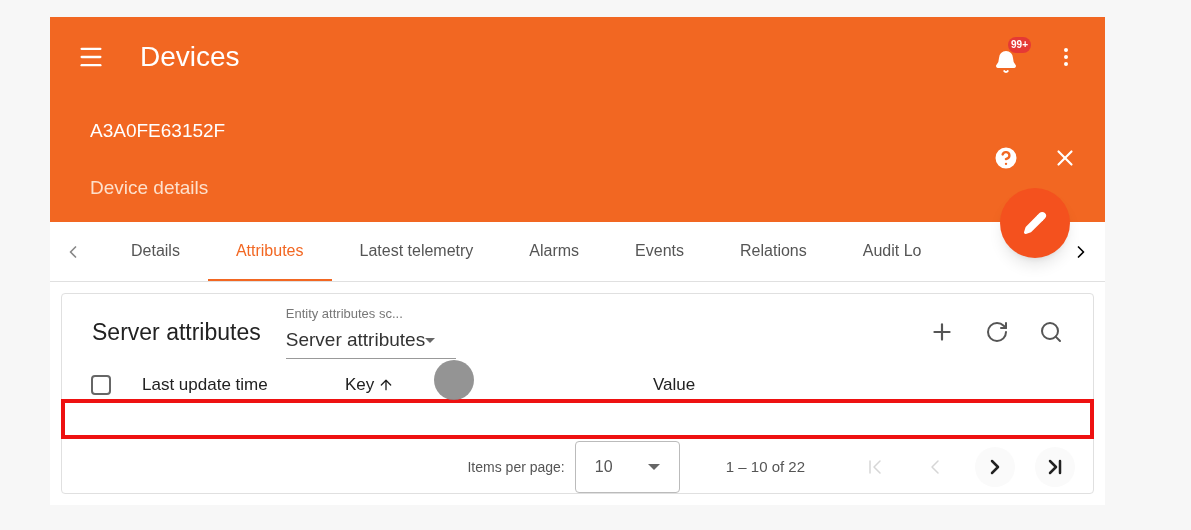 The width and height of the screenshot is (1191, 530). I want to click on section-title: Server attributes, so click(176, 332).